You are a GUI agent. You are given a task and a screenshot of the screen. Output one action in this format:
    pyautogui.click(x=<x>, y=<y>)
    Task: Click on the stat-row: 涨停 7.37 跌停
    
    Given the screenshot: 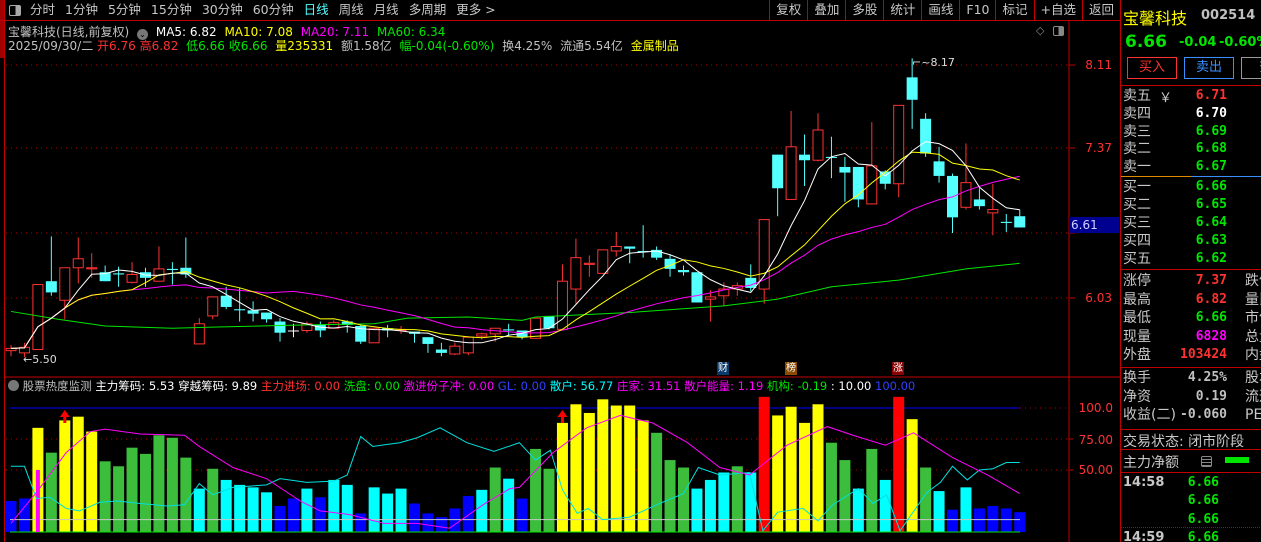 What is the action you would take?
    pyautogui.click(x=1192, y=281)
    